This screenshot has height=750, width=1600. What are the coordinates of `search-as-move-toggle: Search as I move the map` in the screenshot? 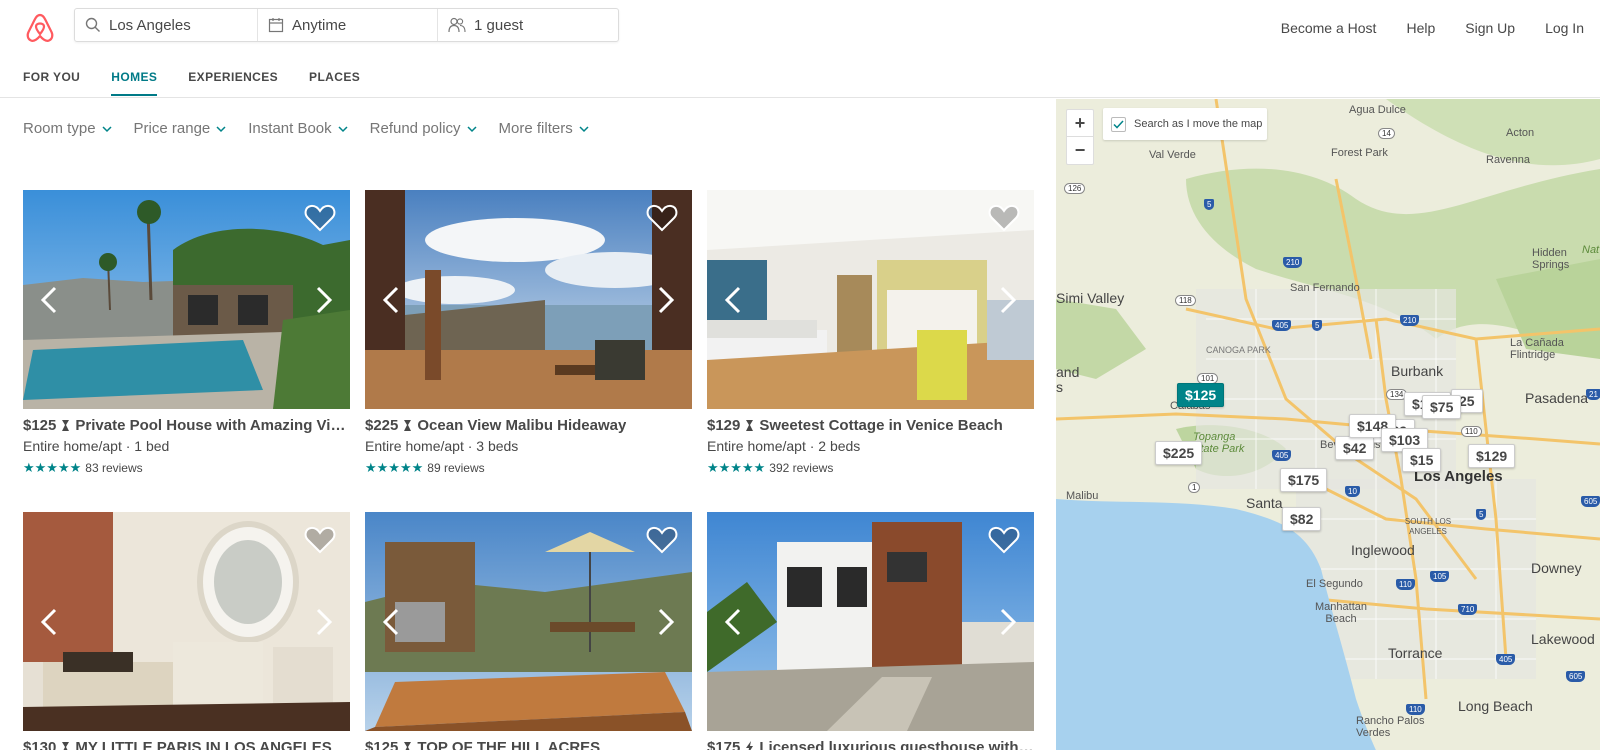 It's located at (1185, 124).